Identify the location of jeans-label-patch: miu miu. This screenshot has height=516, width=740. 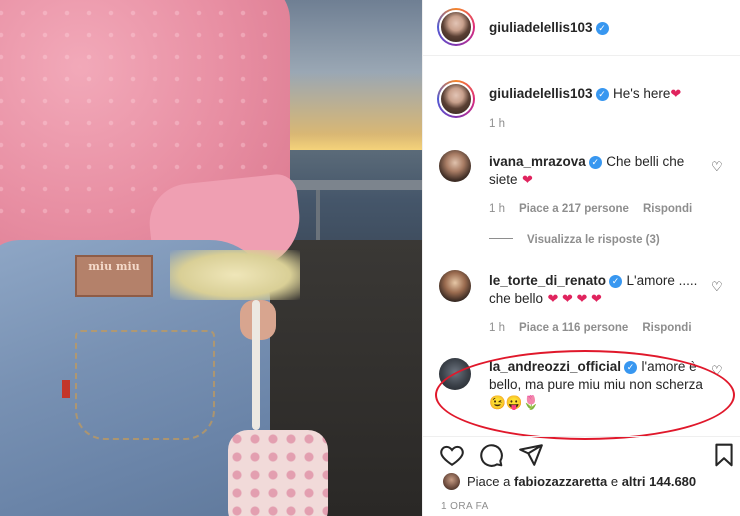
(114, 276).